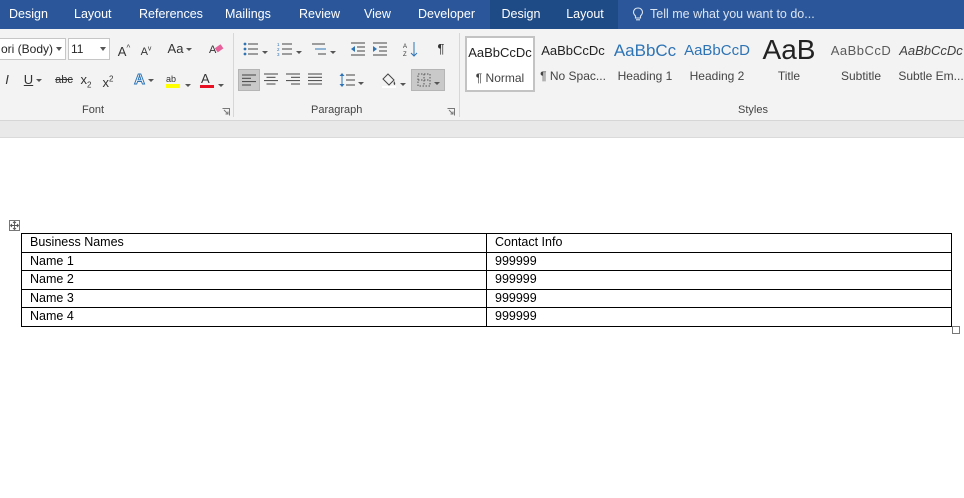  What do you see at coordinates (451, 112) in the screenshot?
I see `paragraph-dialog-launcher-icon` at bounding box center [451, 112].